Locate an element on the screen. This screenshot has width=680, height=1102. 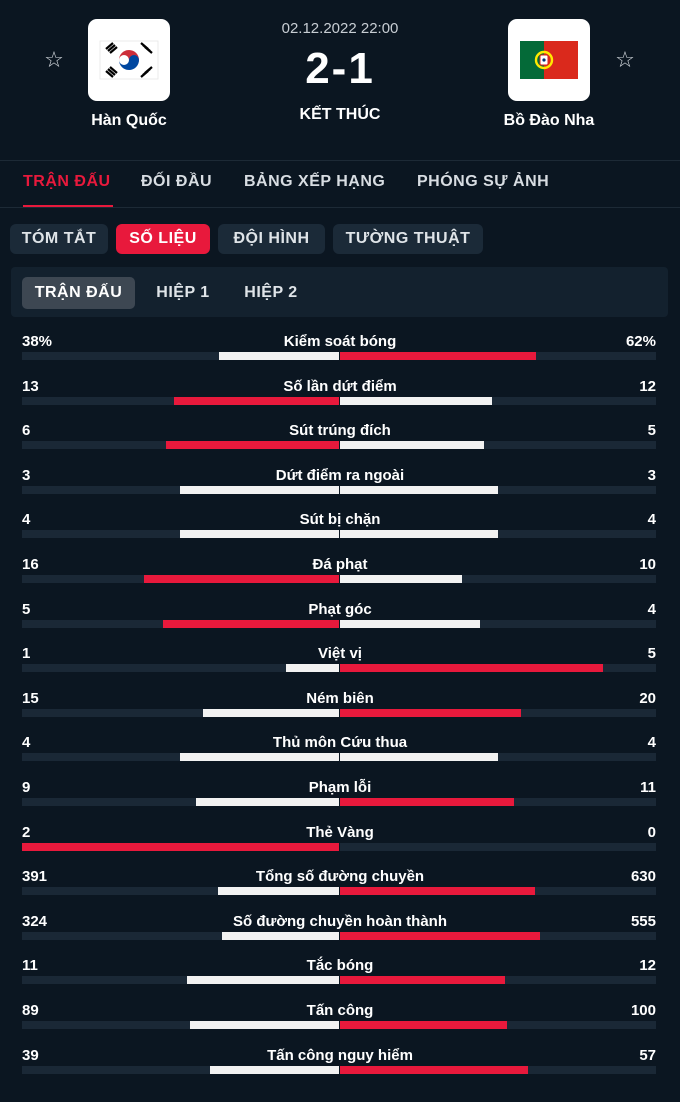
stat-row: 3 Dứt điểm ra ngoài 3 is located at coordinates (340, 488).